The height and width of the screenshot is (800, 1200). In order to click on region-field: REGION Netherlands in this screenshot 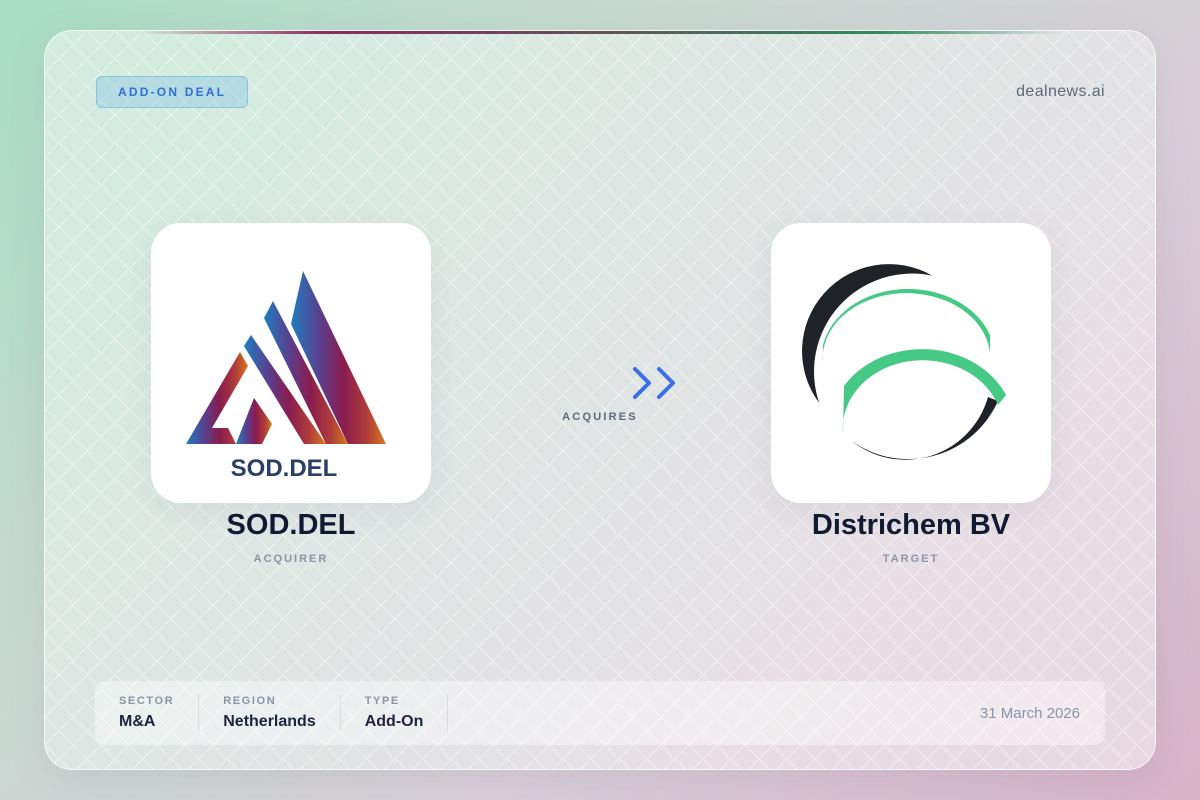, I will do `click(270, 713)`.